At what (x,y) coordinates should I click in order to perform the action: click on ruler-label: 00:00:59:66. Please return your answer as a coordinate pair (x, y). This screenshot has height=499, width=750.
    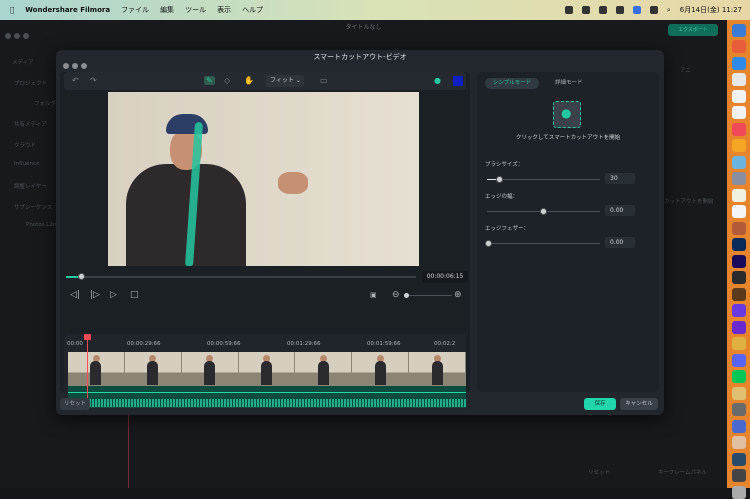
    Looking at the image, I should click on (224, 344).